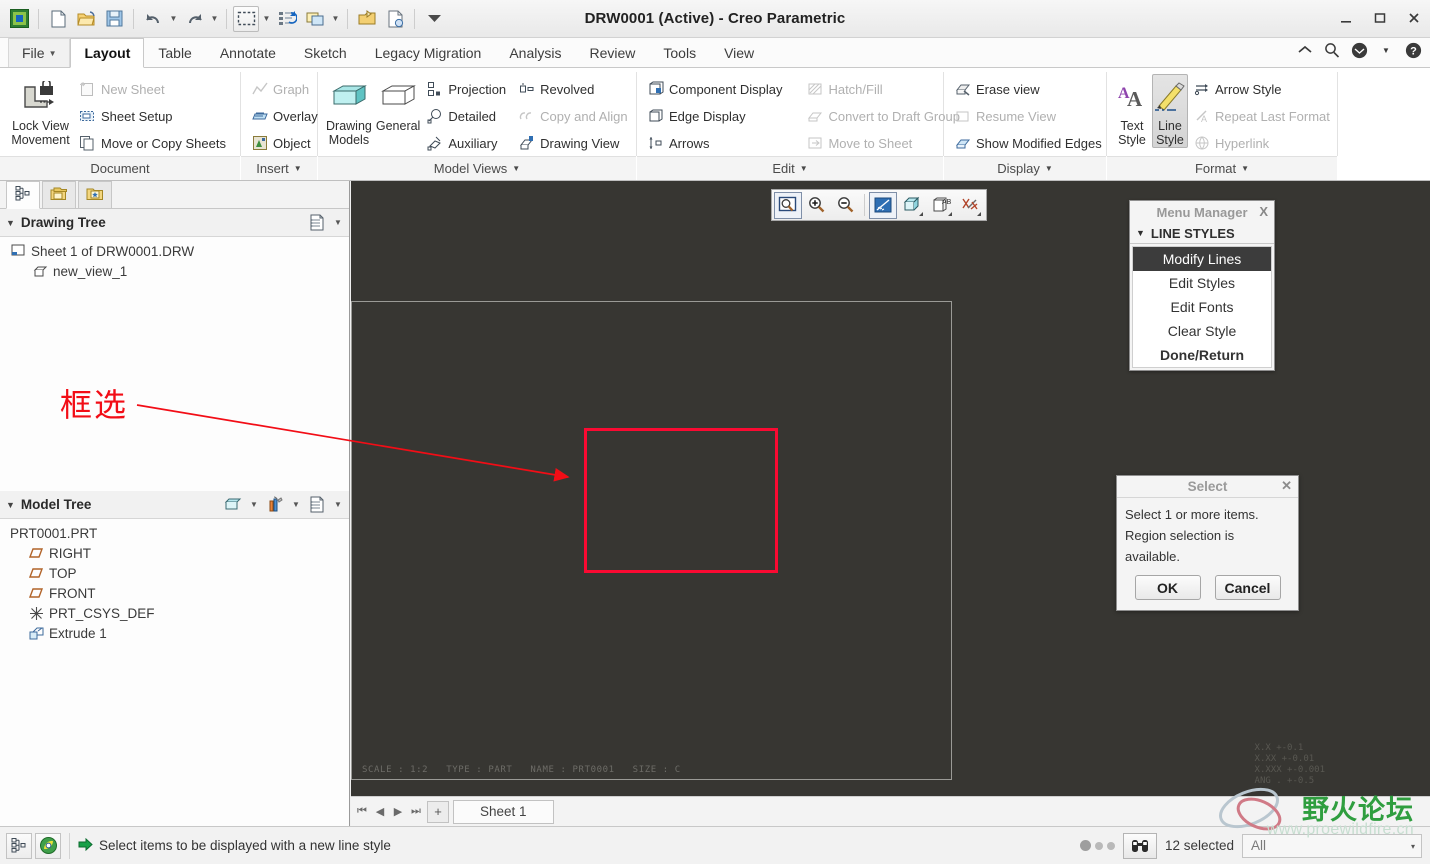 This screenshot has width=1430, height=864. What do you see at coordinates (1305, 50) in the screenshot?
I see `minimize-ribbon-icon` at bounding box center [1305, 50].